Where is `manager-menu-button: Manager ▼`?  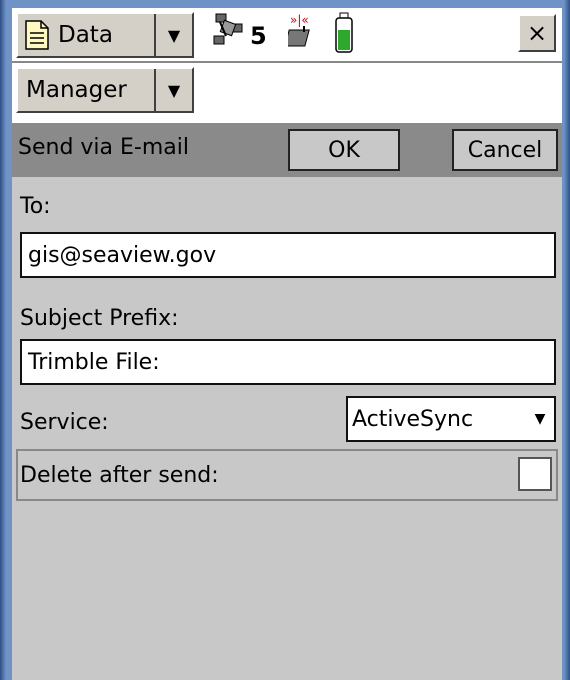
manager-menu-button: Manager ▼ is located at coordinates (105, 90).